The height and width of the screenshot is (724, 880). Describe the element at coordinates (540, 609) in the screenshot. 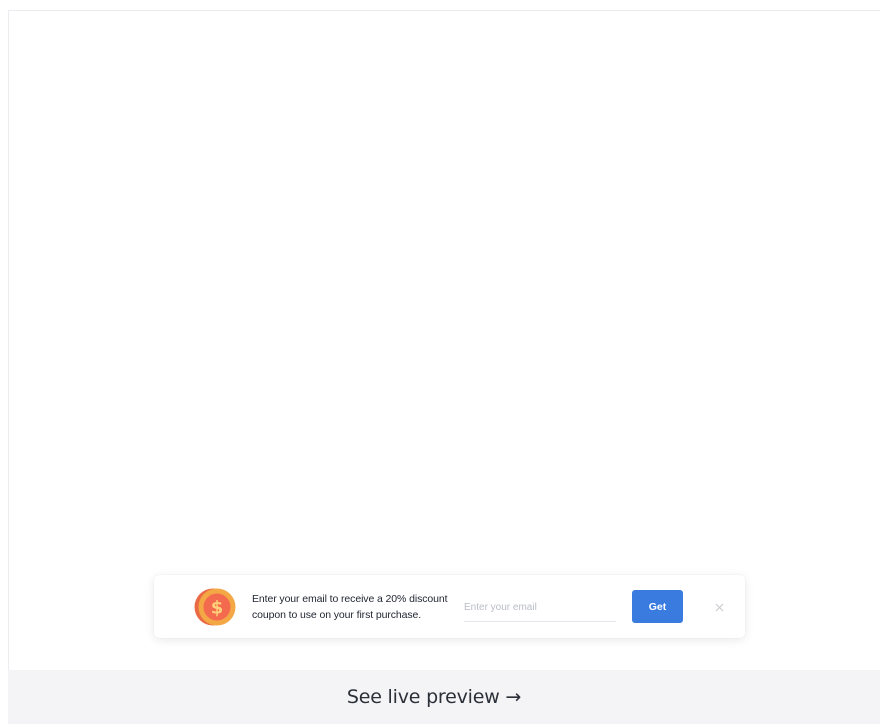

I see `email-input` at that location.